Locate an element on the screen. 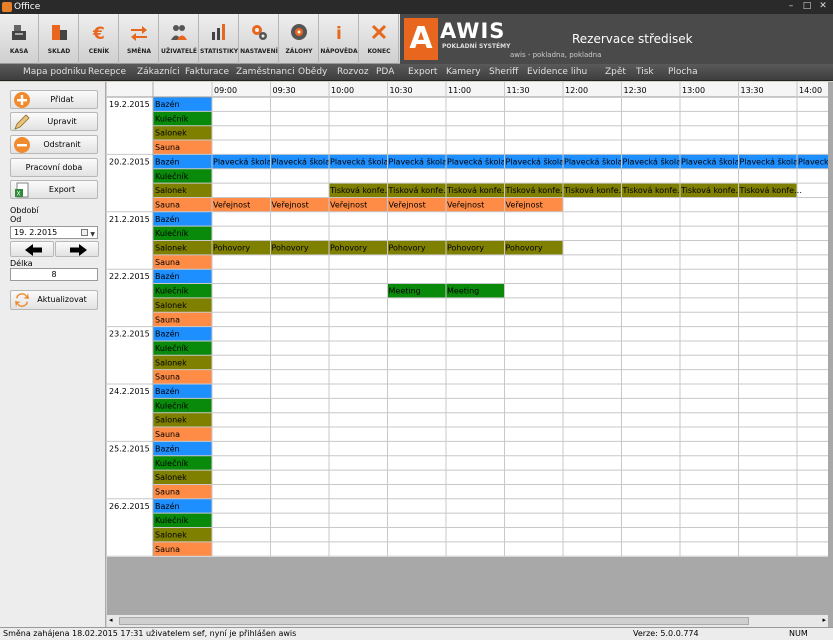  menu-item: Zpět is located at coordinates (615, 72).